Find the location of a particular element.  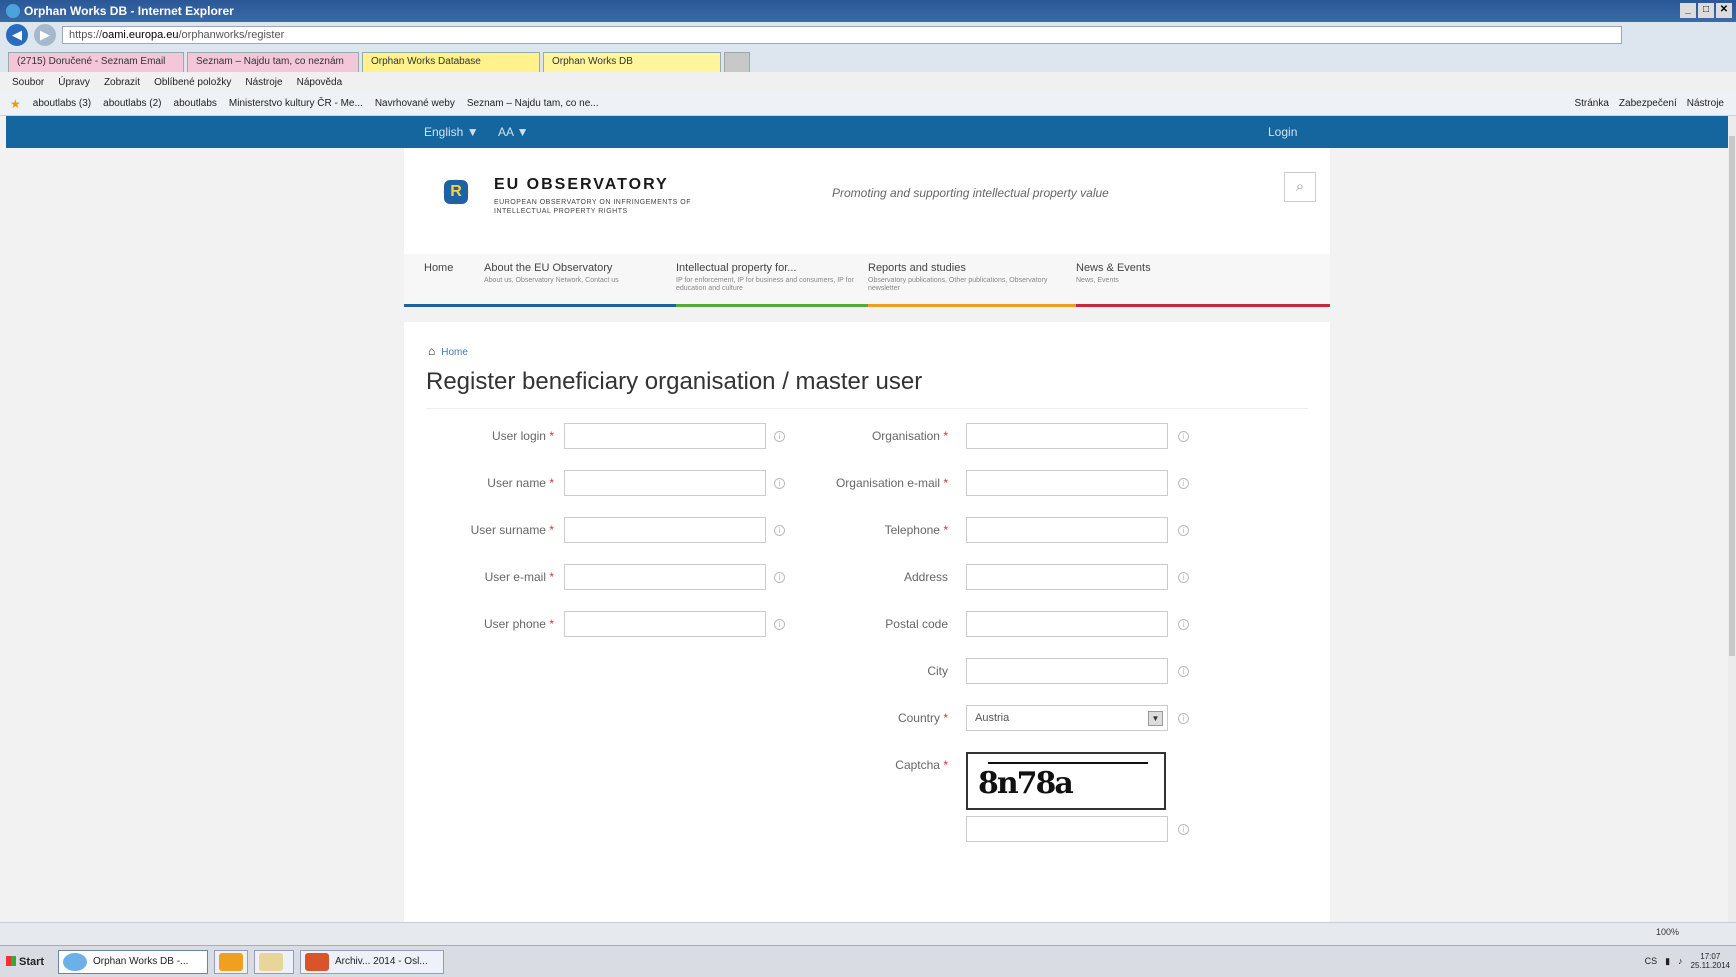

minimize-button: _ is located at coordinates (1688, 10).